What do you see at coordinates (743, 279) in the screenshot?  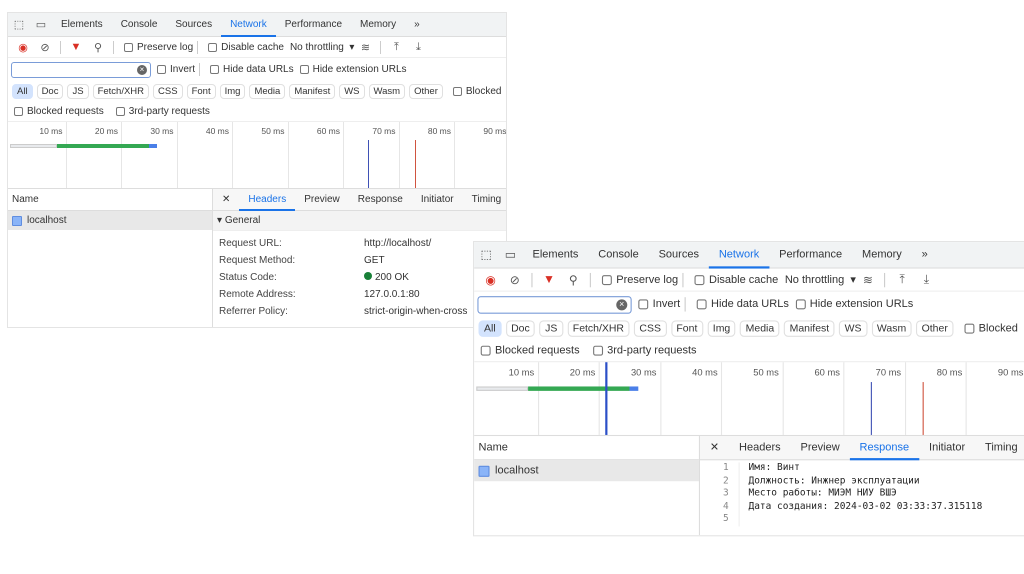 I see `disable-cache-label: Disable cache` at bounding box center [743, 279].